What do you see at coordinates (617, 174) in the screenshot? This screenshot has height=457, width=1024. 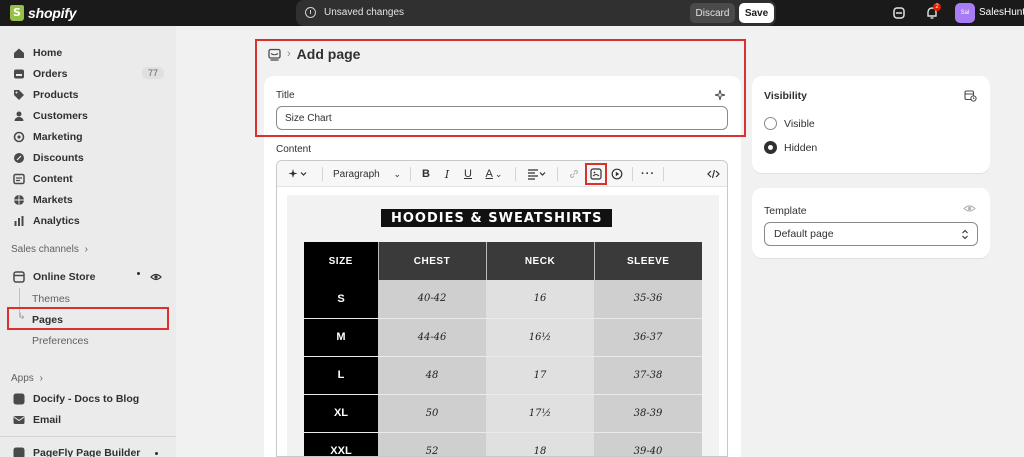 I see `insert-video-button` at bounding box center [617, 174].